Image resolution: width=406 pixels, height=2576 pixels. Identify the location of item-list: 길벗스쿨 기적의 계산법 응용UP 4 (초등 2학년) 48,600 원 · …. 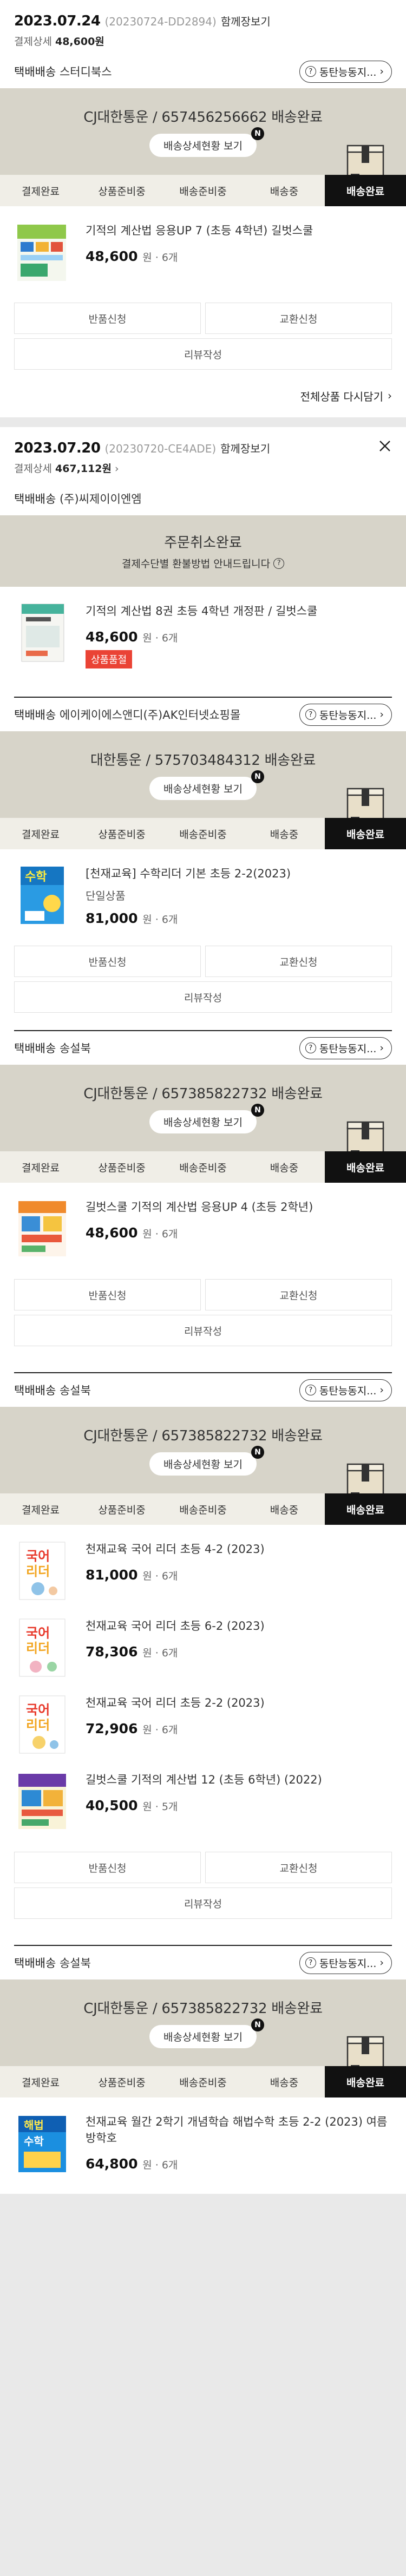
(203, 1231).